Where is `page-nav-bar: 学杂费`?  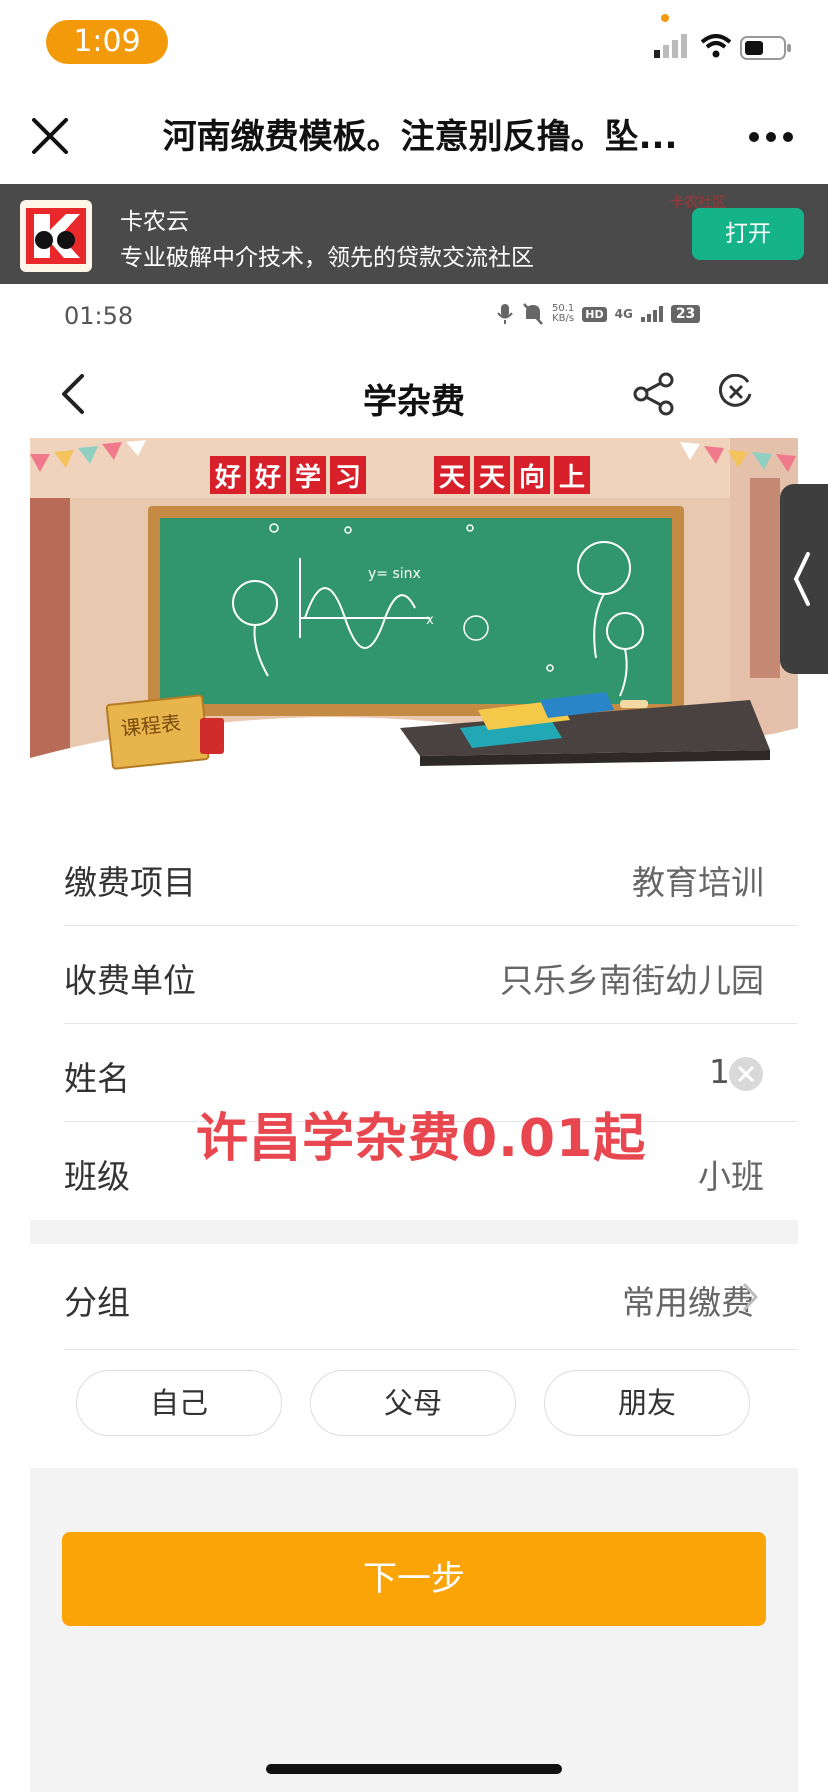
page-nav-bar: 学杂费 is located at coordinates (414, 394).